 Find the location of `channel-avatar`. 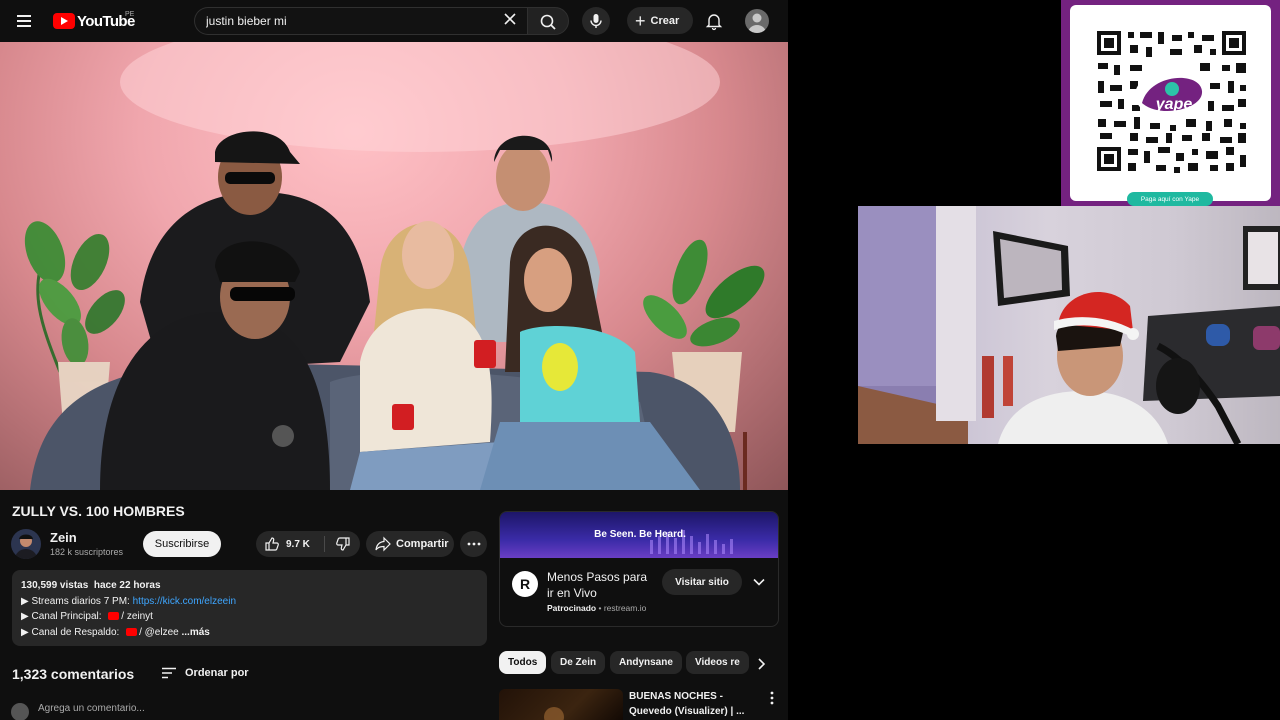

channel-avatar is located at coordinates (26, 544).